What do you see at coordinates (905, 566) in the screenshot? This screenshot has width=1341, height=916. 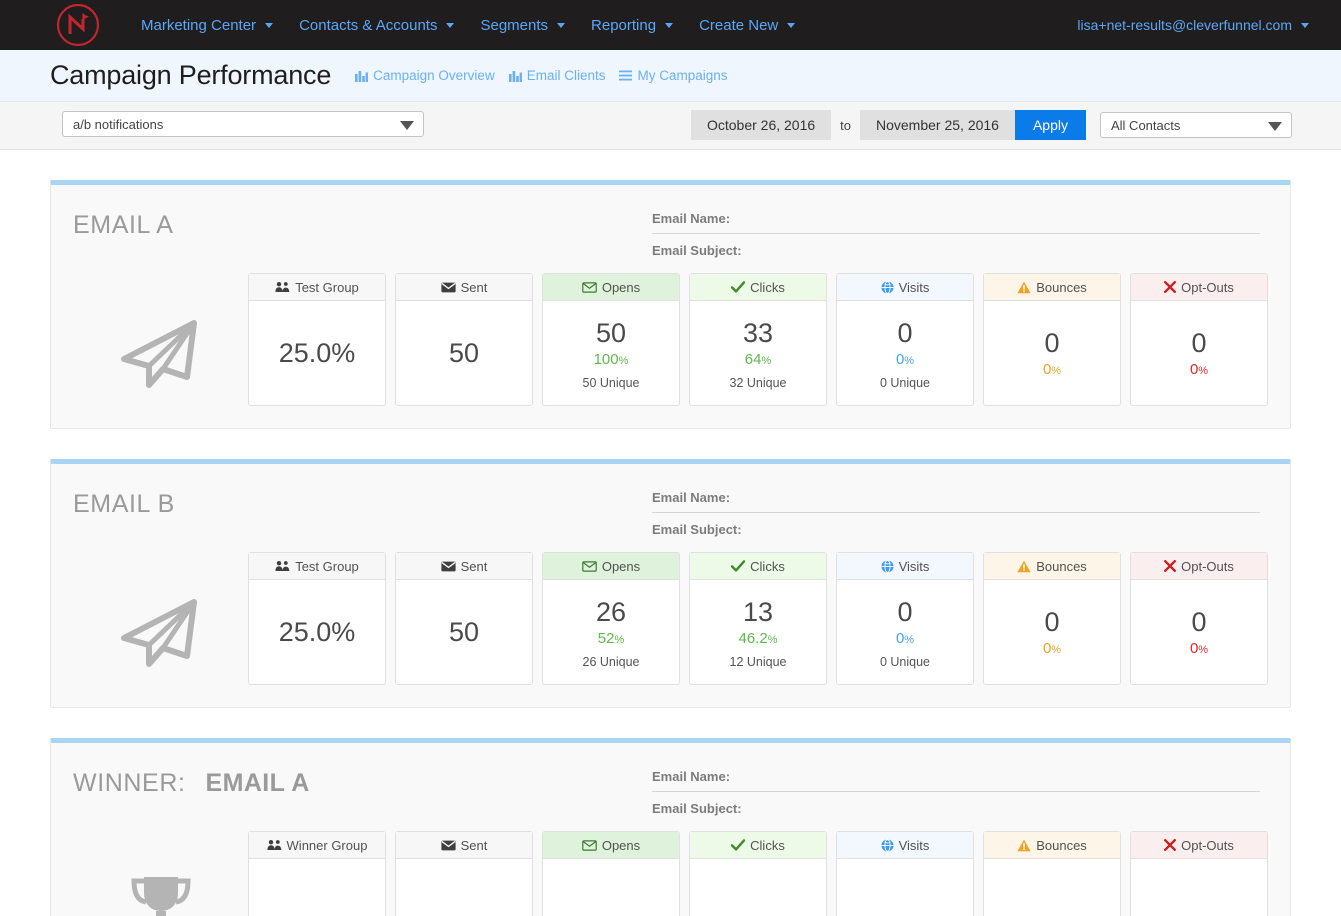 I see `stat-header-visits: Visits` at bounding box center [905, 566].